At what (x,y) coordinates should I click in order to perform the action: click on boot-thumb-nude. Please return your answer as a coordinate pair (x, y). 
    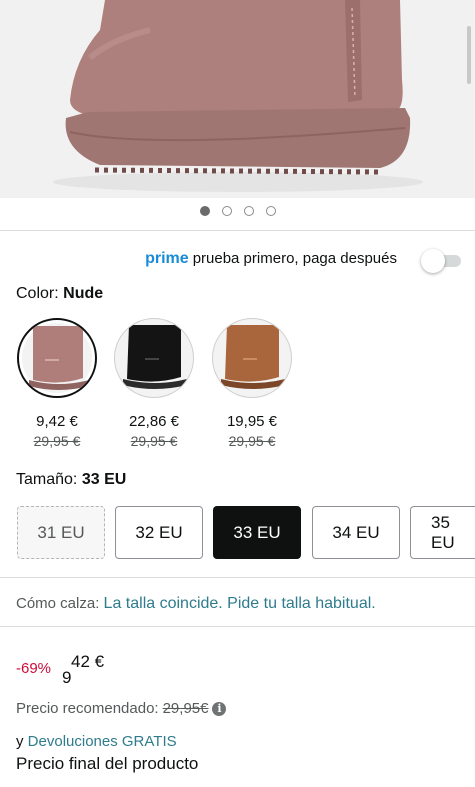
    Looking at the image, I should click on (59, 358).